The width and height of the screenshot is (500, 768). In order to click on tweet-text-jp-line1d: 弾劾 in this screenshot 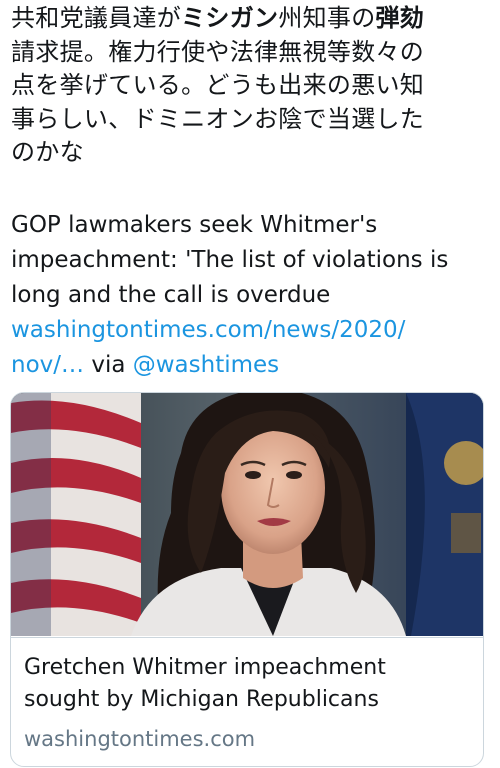, I will do `click(400, 18)`.